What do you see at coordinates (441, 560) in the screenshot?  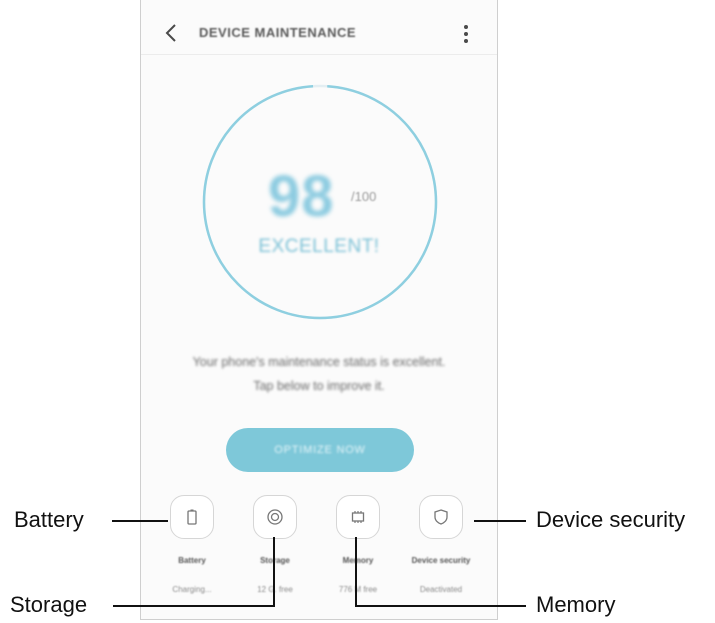 I see `device-security-tile-label: Device security` at bounding box center [441, 560].